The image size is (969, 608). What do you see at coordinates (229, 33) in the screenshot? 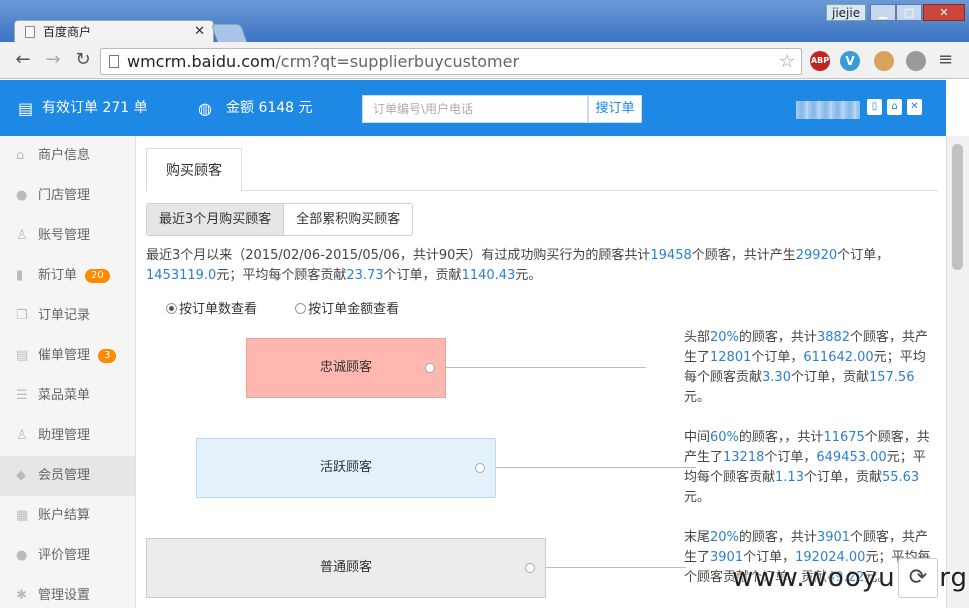
I see `new-tab-button` at bounding box center [229, 33].